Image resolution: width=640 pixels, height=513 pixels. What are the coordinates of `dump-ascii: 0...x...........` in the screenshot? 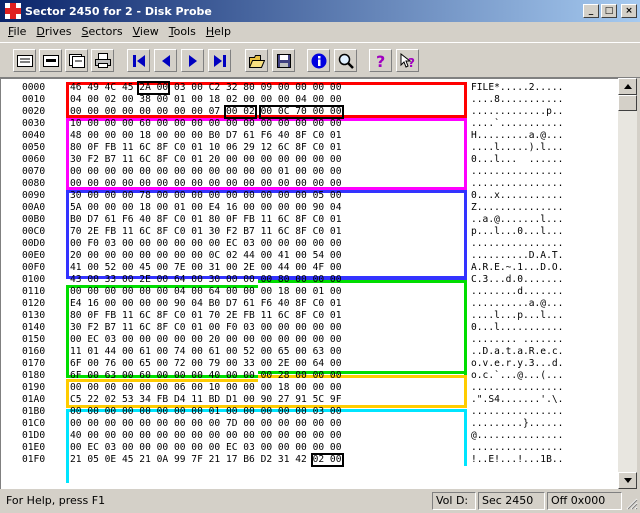 It's located at (517, 196).